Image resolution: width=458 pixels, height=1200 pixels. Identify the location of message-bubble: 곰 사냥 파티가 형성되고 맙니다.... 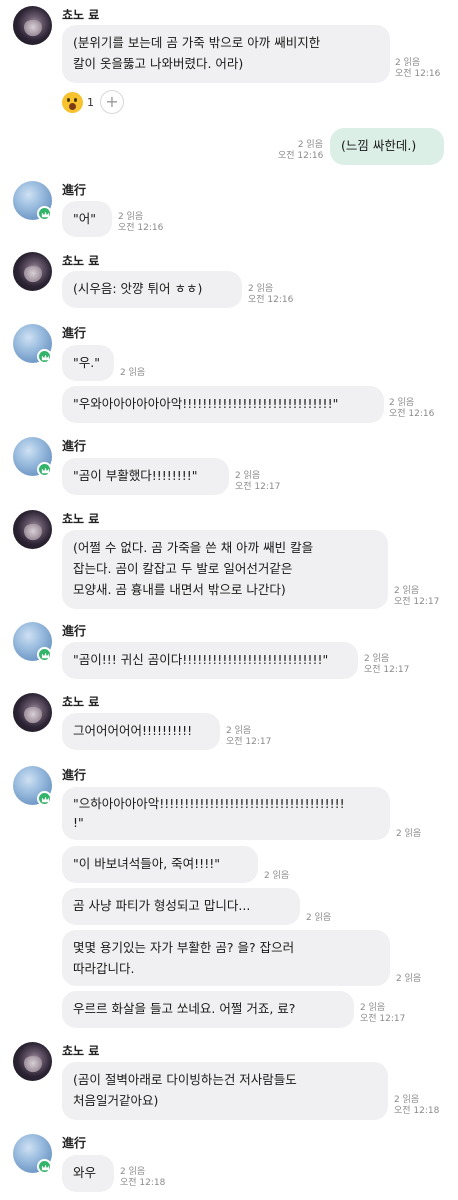
(181, 906).